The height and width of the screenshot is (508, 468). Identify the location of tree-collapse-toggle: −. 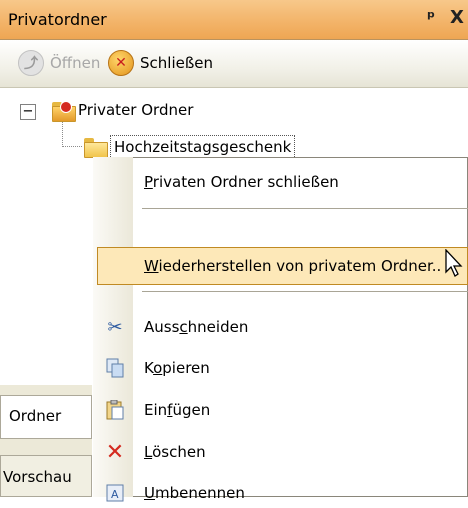
(28, 112).